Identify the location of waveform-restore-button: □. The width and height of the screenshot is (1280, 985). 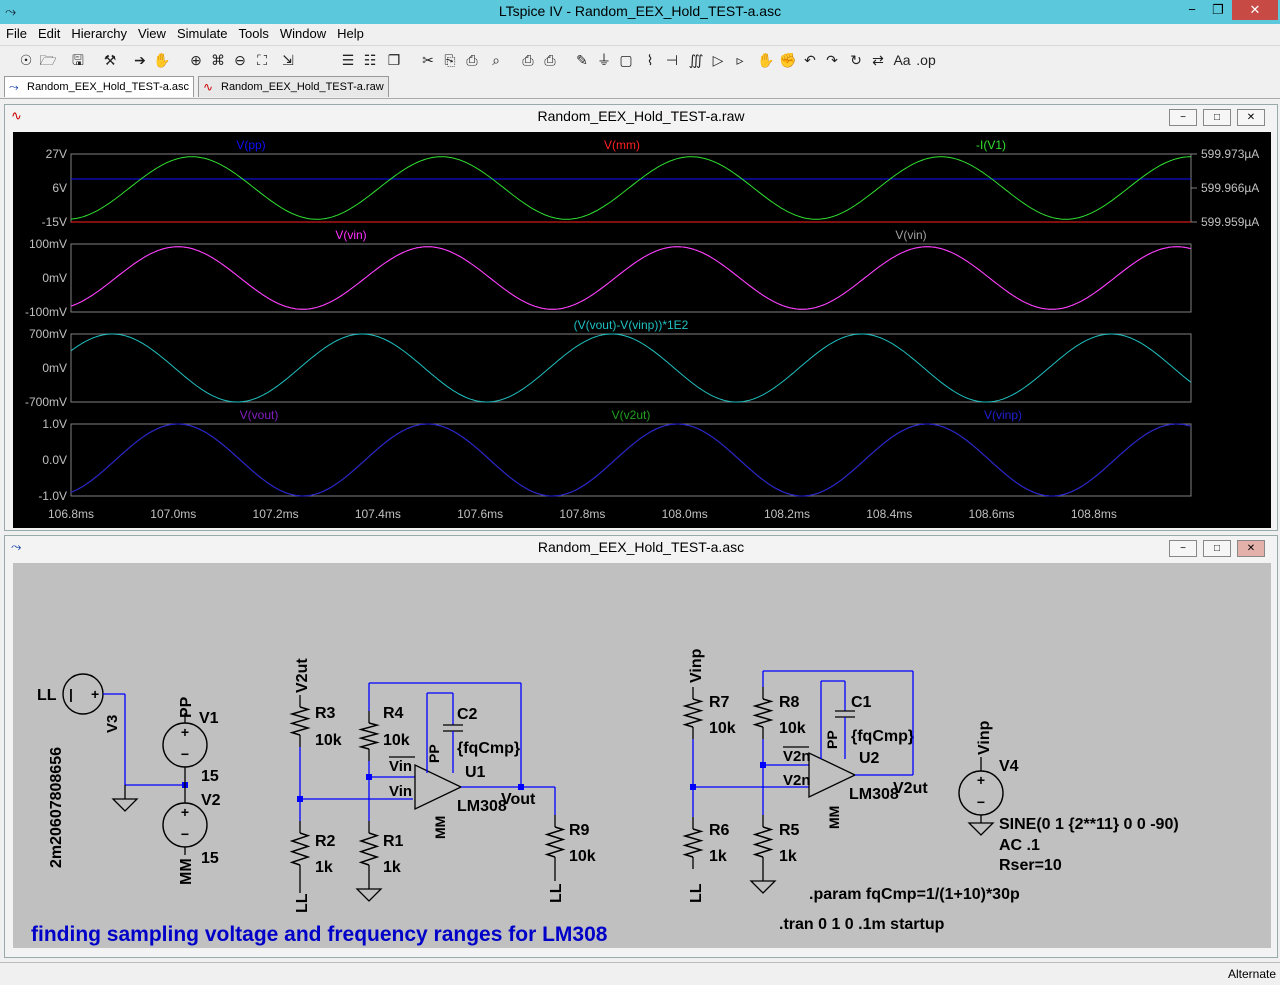
(1217, 117).